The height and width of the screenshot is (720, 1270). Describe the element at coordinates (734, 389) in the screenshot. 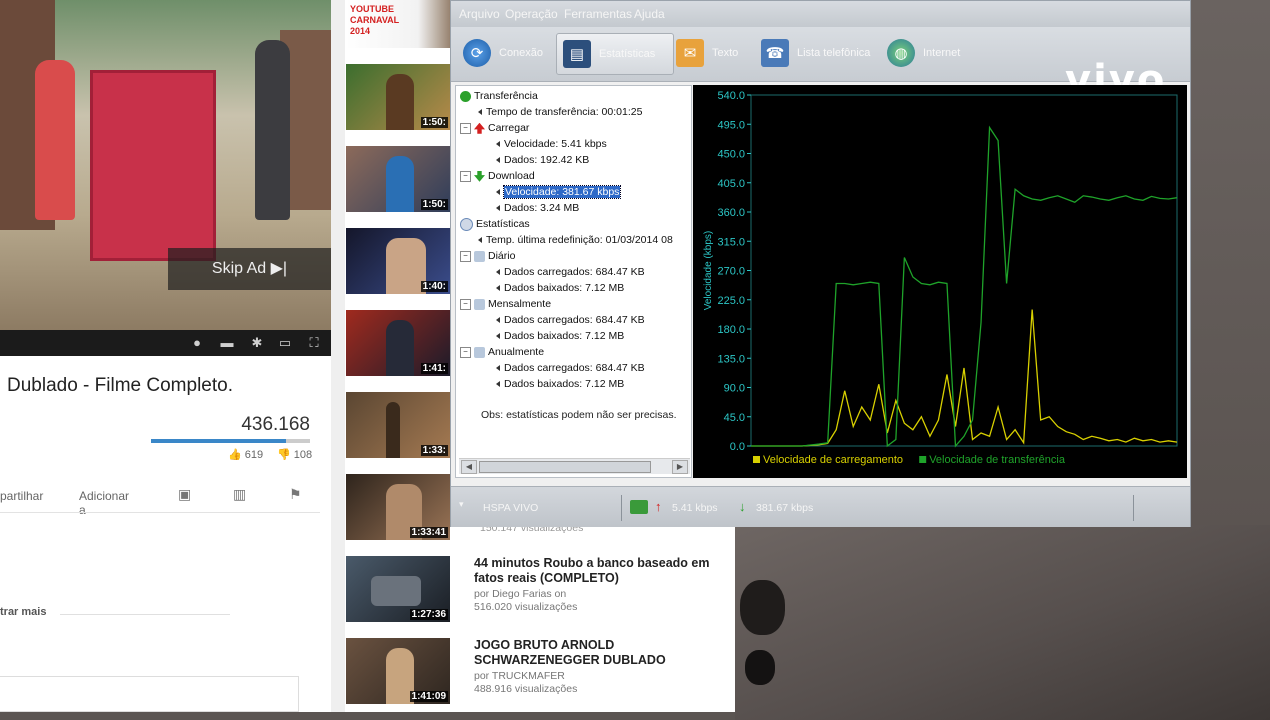

I see `y-tick-label: 90.0` at that location.